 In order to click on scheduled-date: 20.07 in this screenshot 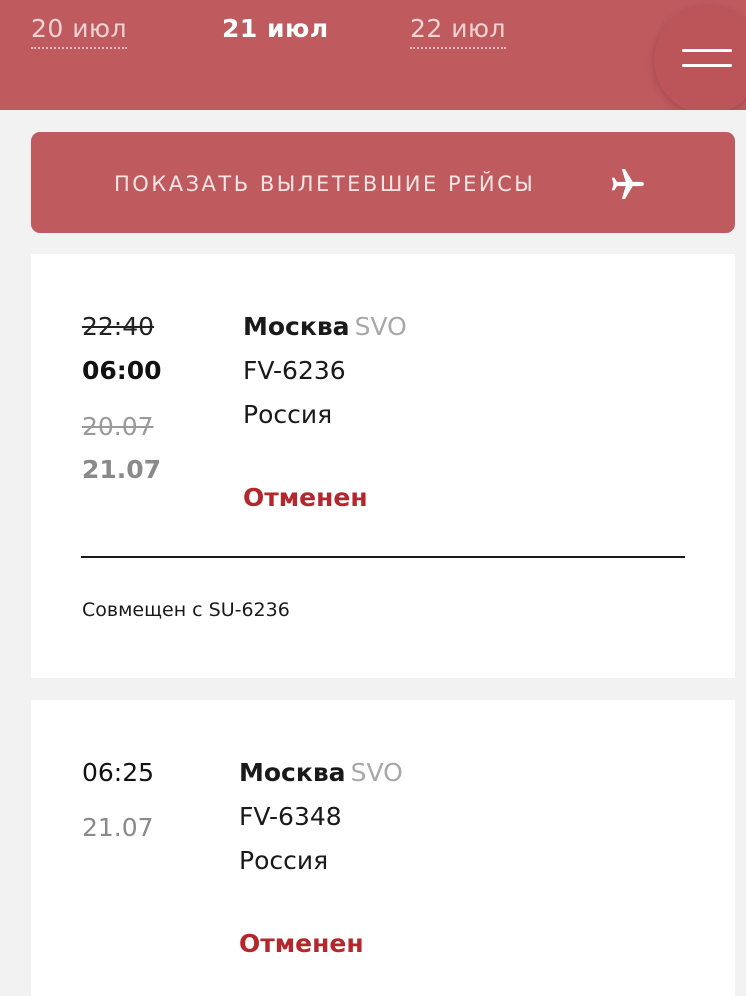, I will do `click(118, 426)`.